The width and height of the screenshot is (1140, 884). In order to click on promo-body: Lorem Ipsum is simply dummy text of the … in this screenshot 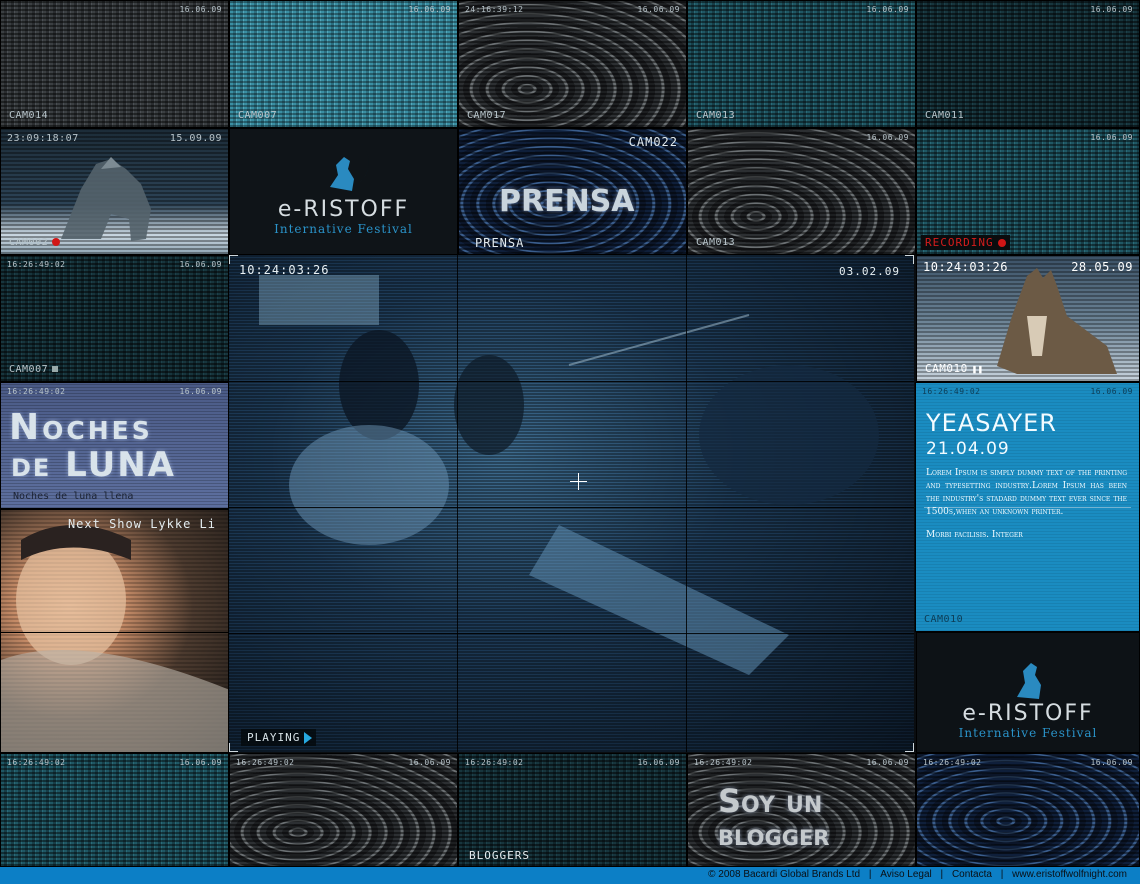, I will do `click(1026, 504)`.